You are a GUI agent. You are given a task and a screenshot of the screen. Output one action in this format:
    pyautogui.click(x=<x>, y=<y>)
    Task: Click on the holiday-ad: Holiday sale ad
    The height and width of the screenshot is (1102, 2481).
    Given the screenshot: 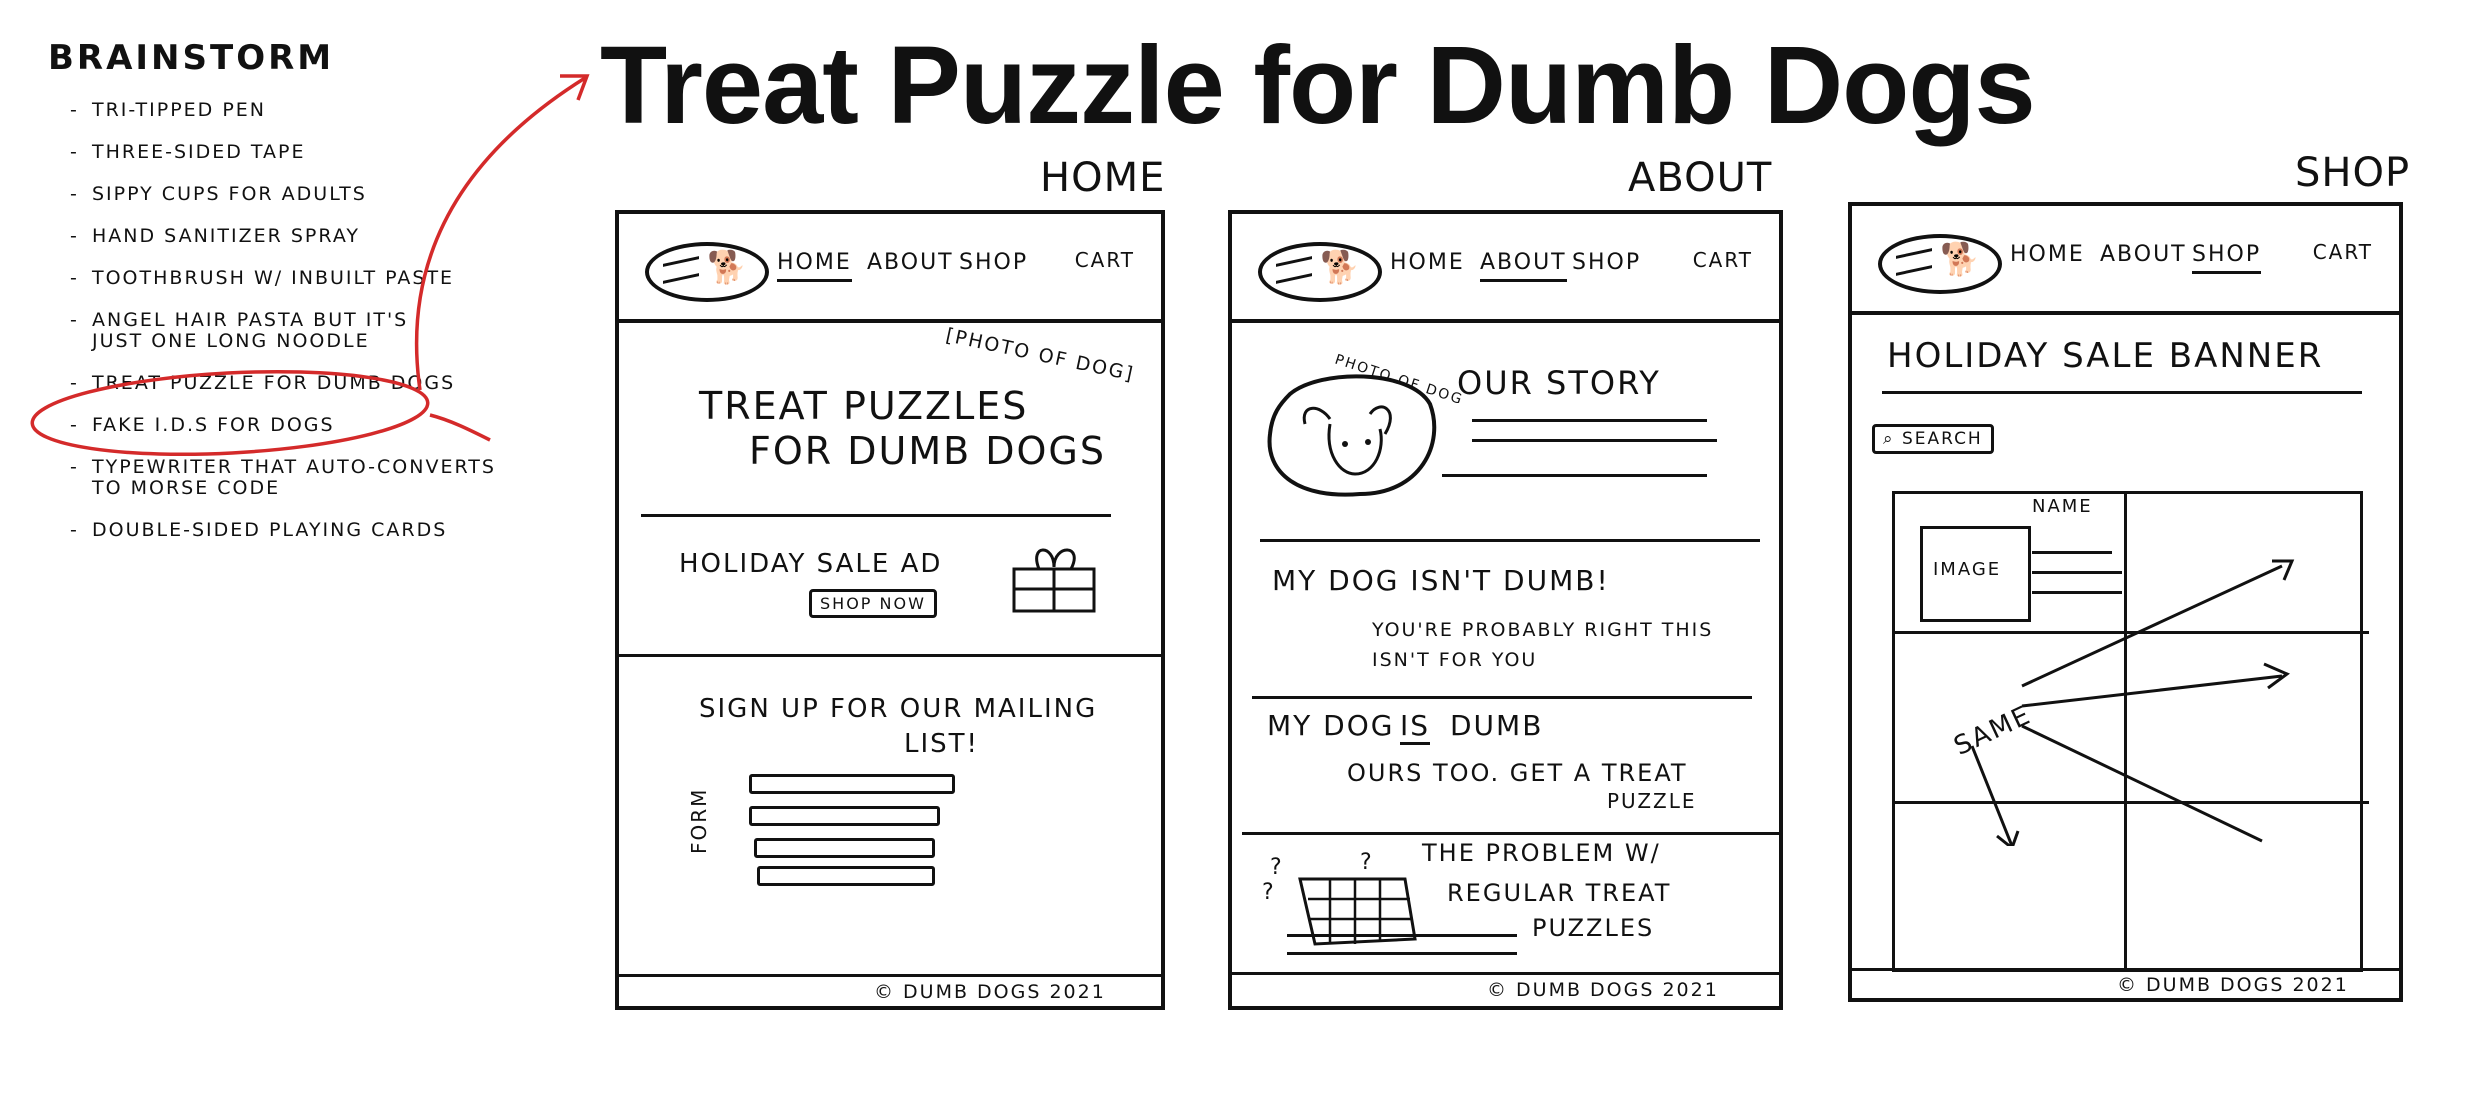 What is the action you would take?
    pyautogui.click(x=811, y=564)
    